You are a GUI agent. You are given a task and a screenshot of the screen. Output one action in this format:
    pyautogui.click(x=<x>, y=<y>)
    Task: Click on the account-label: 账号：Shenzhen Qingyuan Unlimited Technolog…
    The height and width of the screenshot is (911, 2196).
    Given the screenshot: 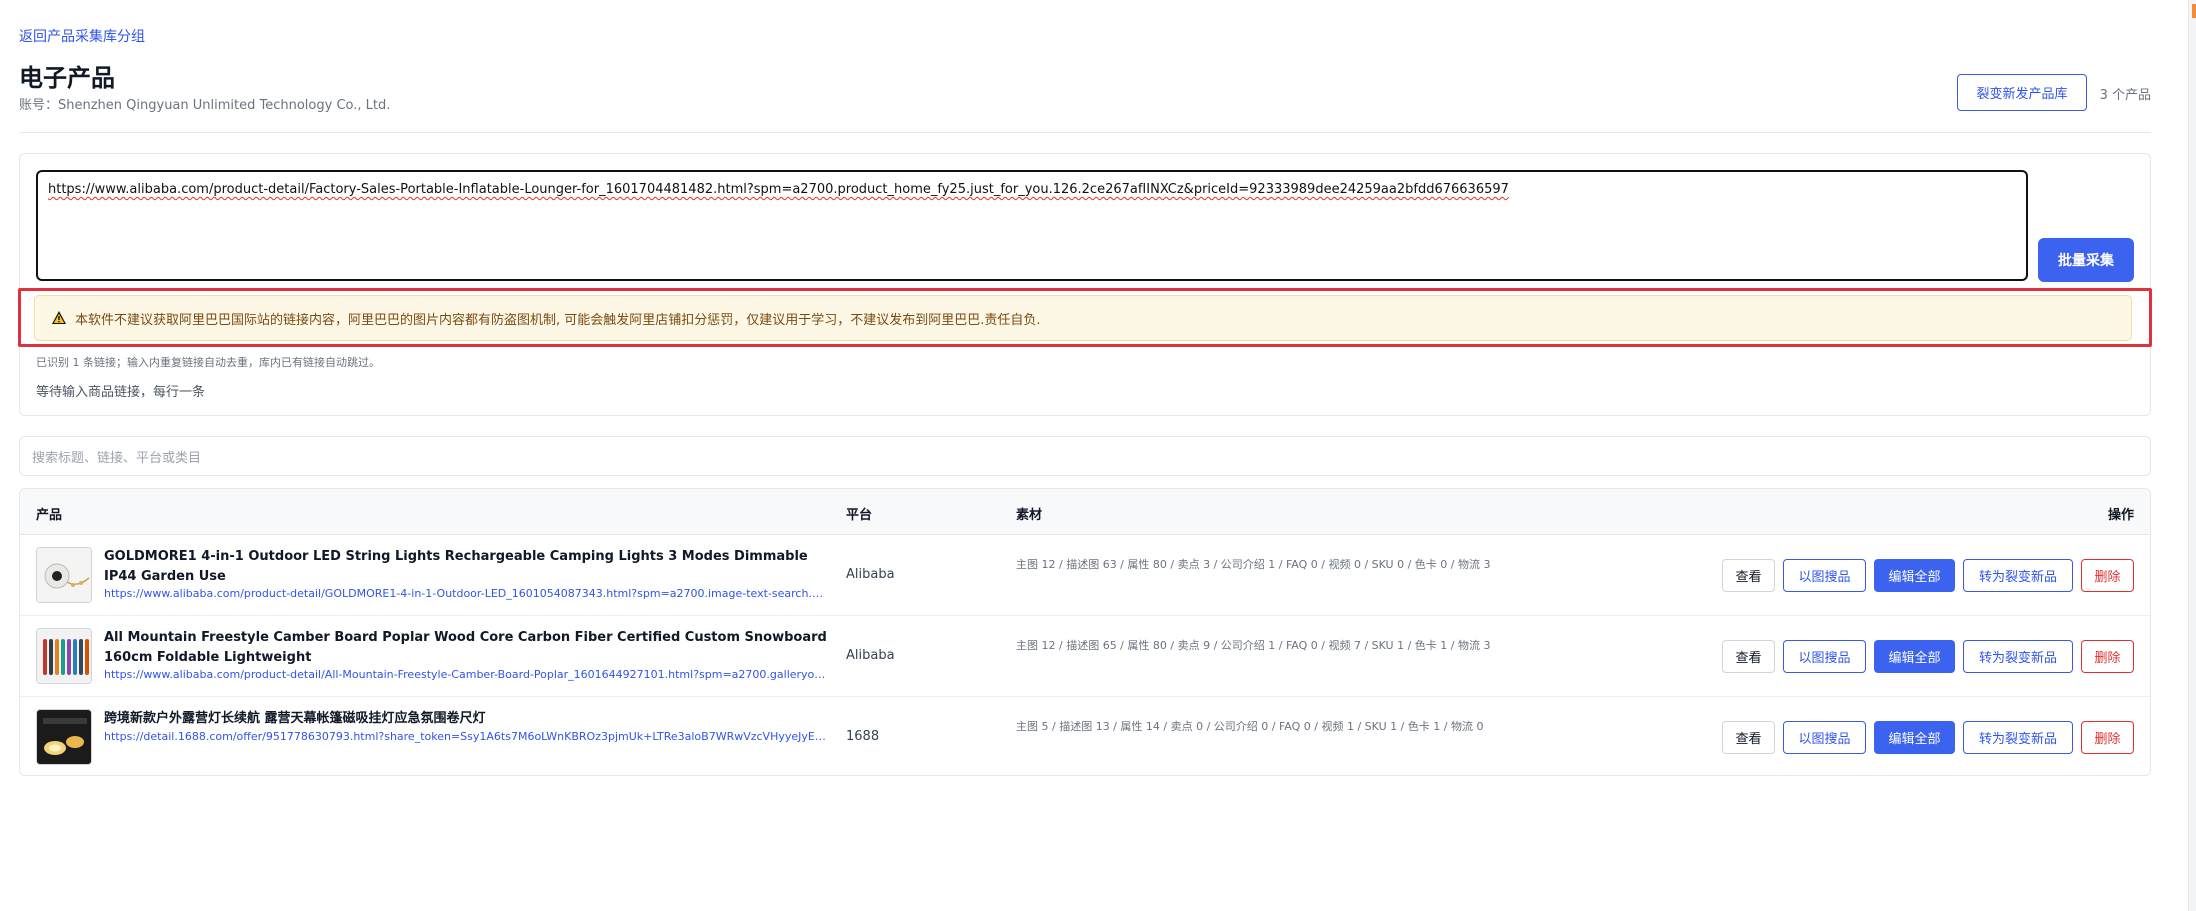 What is the action you would take?
    pyautogui.click(x=205, y=105)
    